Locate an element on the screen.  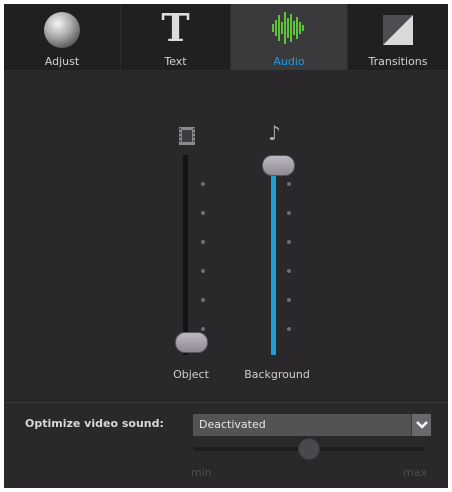
background-volume-fill is located at coordinates (273, 260).